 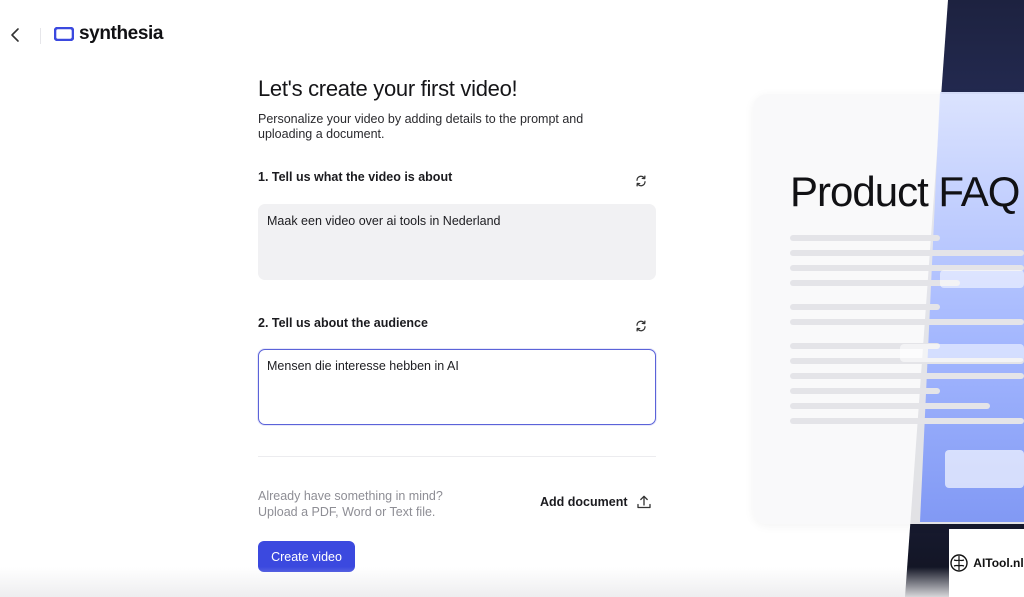 What do you see at coordinates (959, 563) in the screenshot?
I see `brain-logo-icon` at bounding box center [959, 563].